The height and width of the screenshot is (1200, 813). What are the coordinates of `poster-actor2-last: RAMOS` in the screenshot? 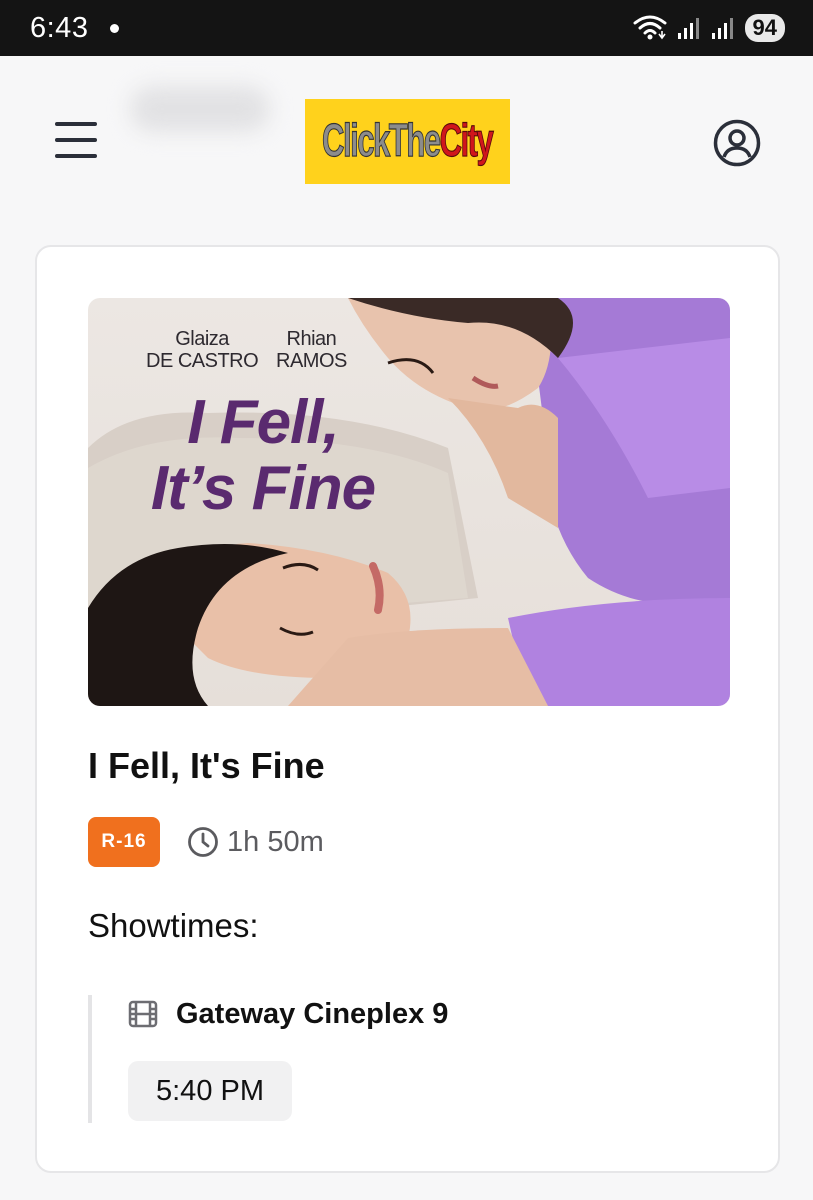 It's located at (311, 361).